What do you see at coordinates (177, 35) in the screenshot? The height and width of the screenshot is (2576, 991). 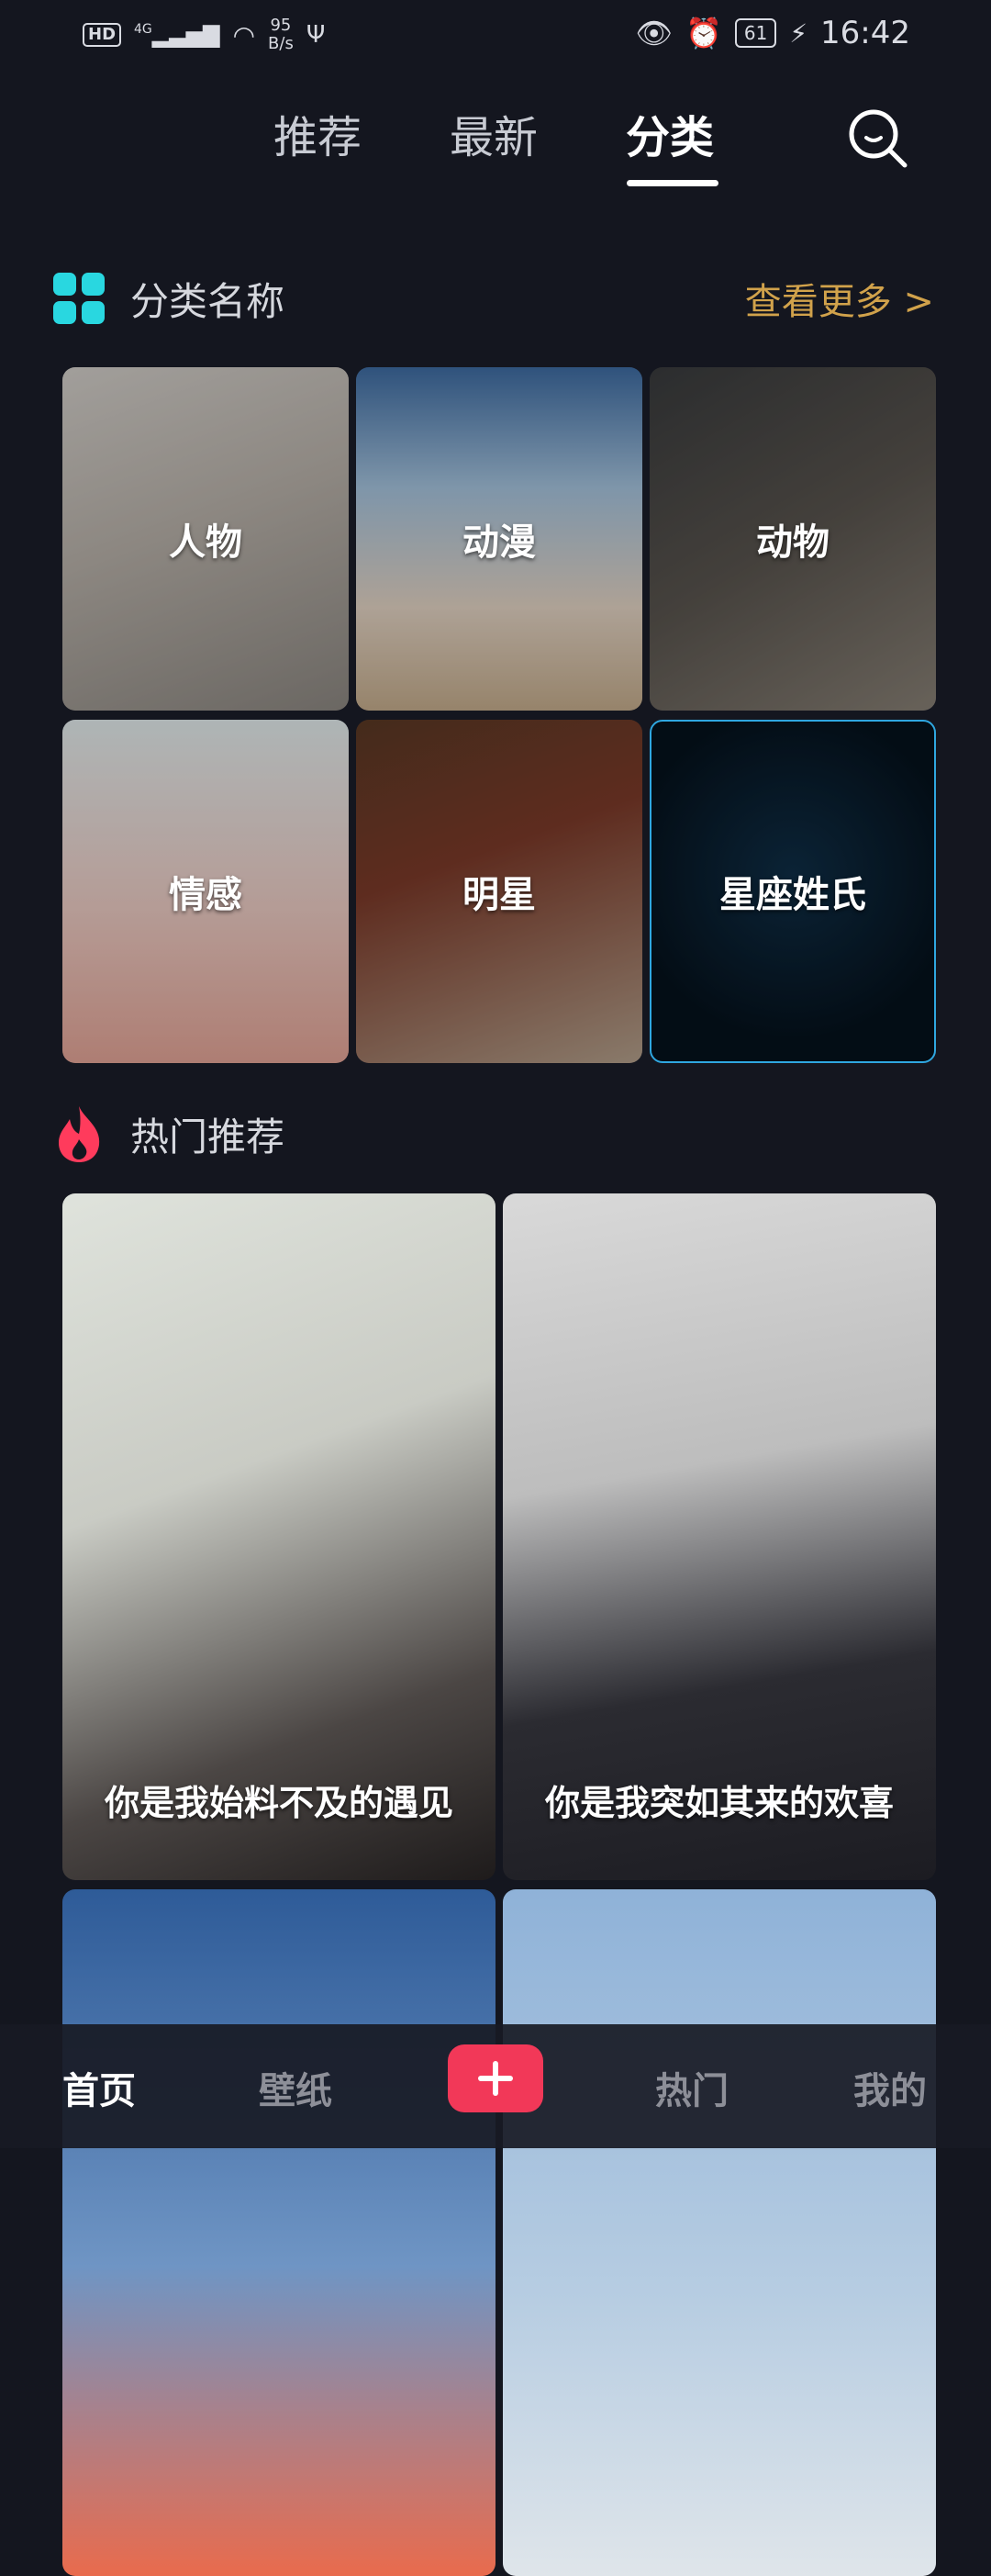 I see `signal-icon: 4G▂▃▅▇` at bounding box center [177, 35].